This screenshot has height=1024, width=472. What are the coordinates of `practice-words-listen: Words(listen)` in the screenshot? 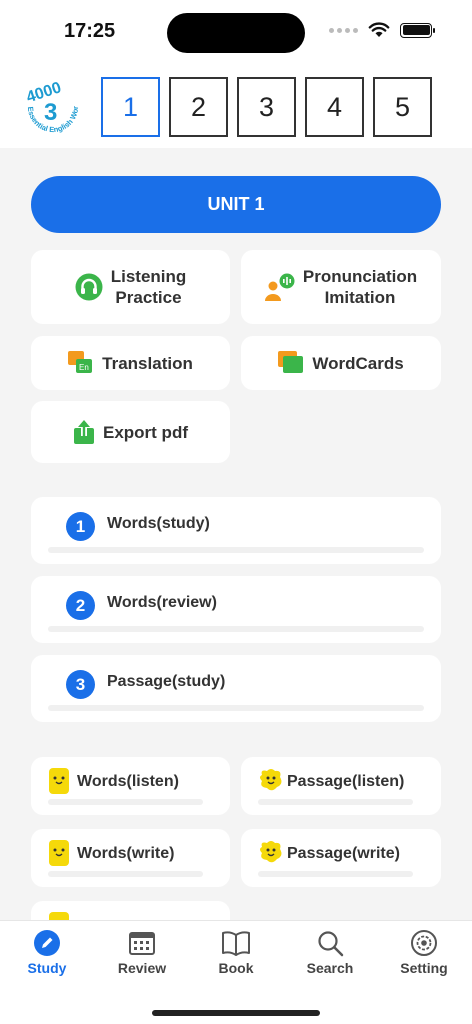 It's located at (130, 786).